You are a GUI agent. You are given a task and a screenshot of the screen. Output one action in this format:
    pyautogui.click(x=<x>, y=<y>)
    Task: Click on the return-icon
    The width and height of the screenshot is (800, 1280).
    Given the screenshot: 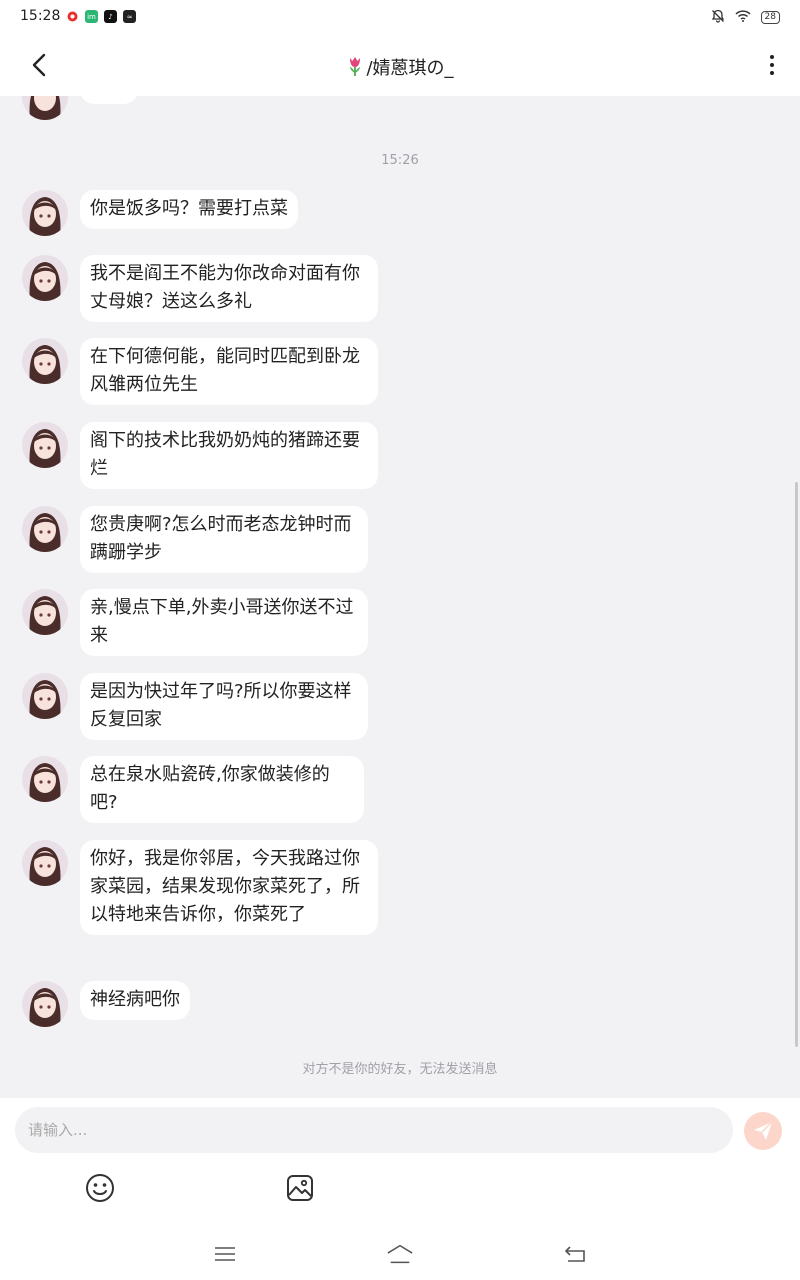 What is the action you would take?
    pyautogui.click(x=575, y=1254)
    